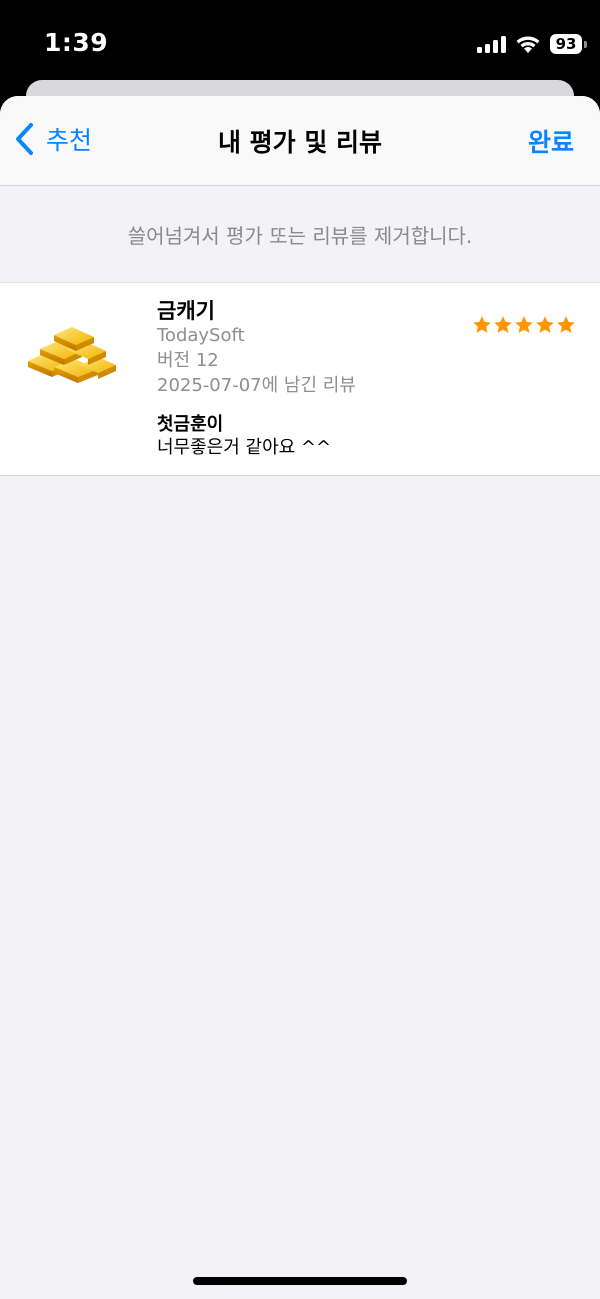 The image size is (600, 1299). Describe the element at coordinates (186, 311) in the screenshot. I see `app-name: 금캐기` at that location.